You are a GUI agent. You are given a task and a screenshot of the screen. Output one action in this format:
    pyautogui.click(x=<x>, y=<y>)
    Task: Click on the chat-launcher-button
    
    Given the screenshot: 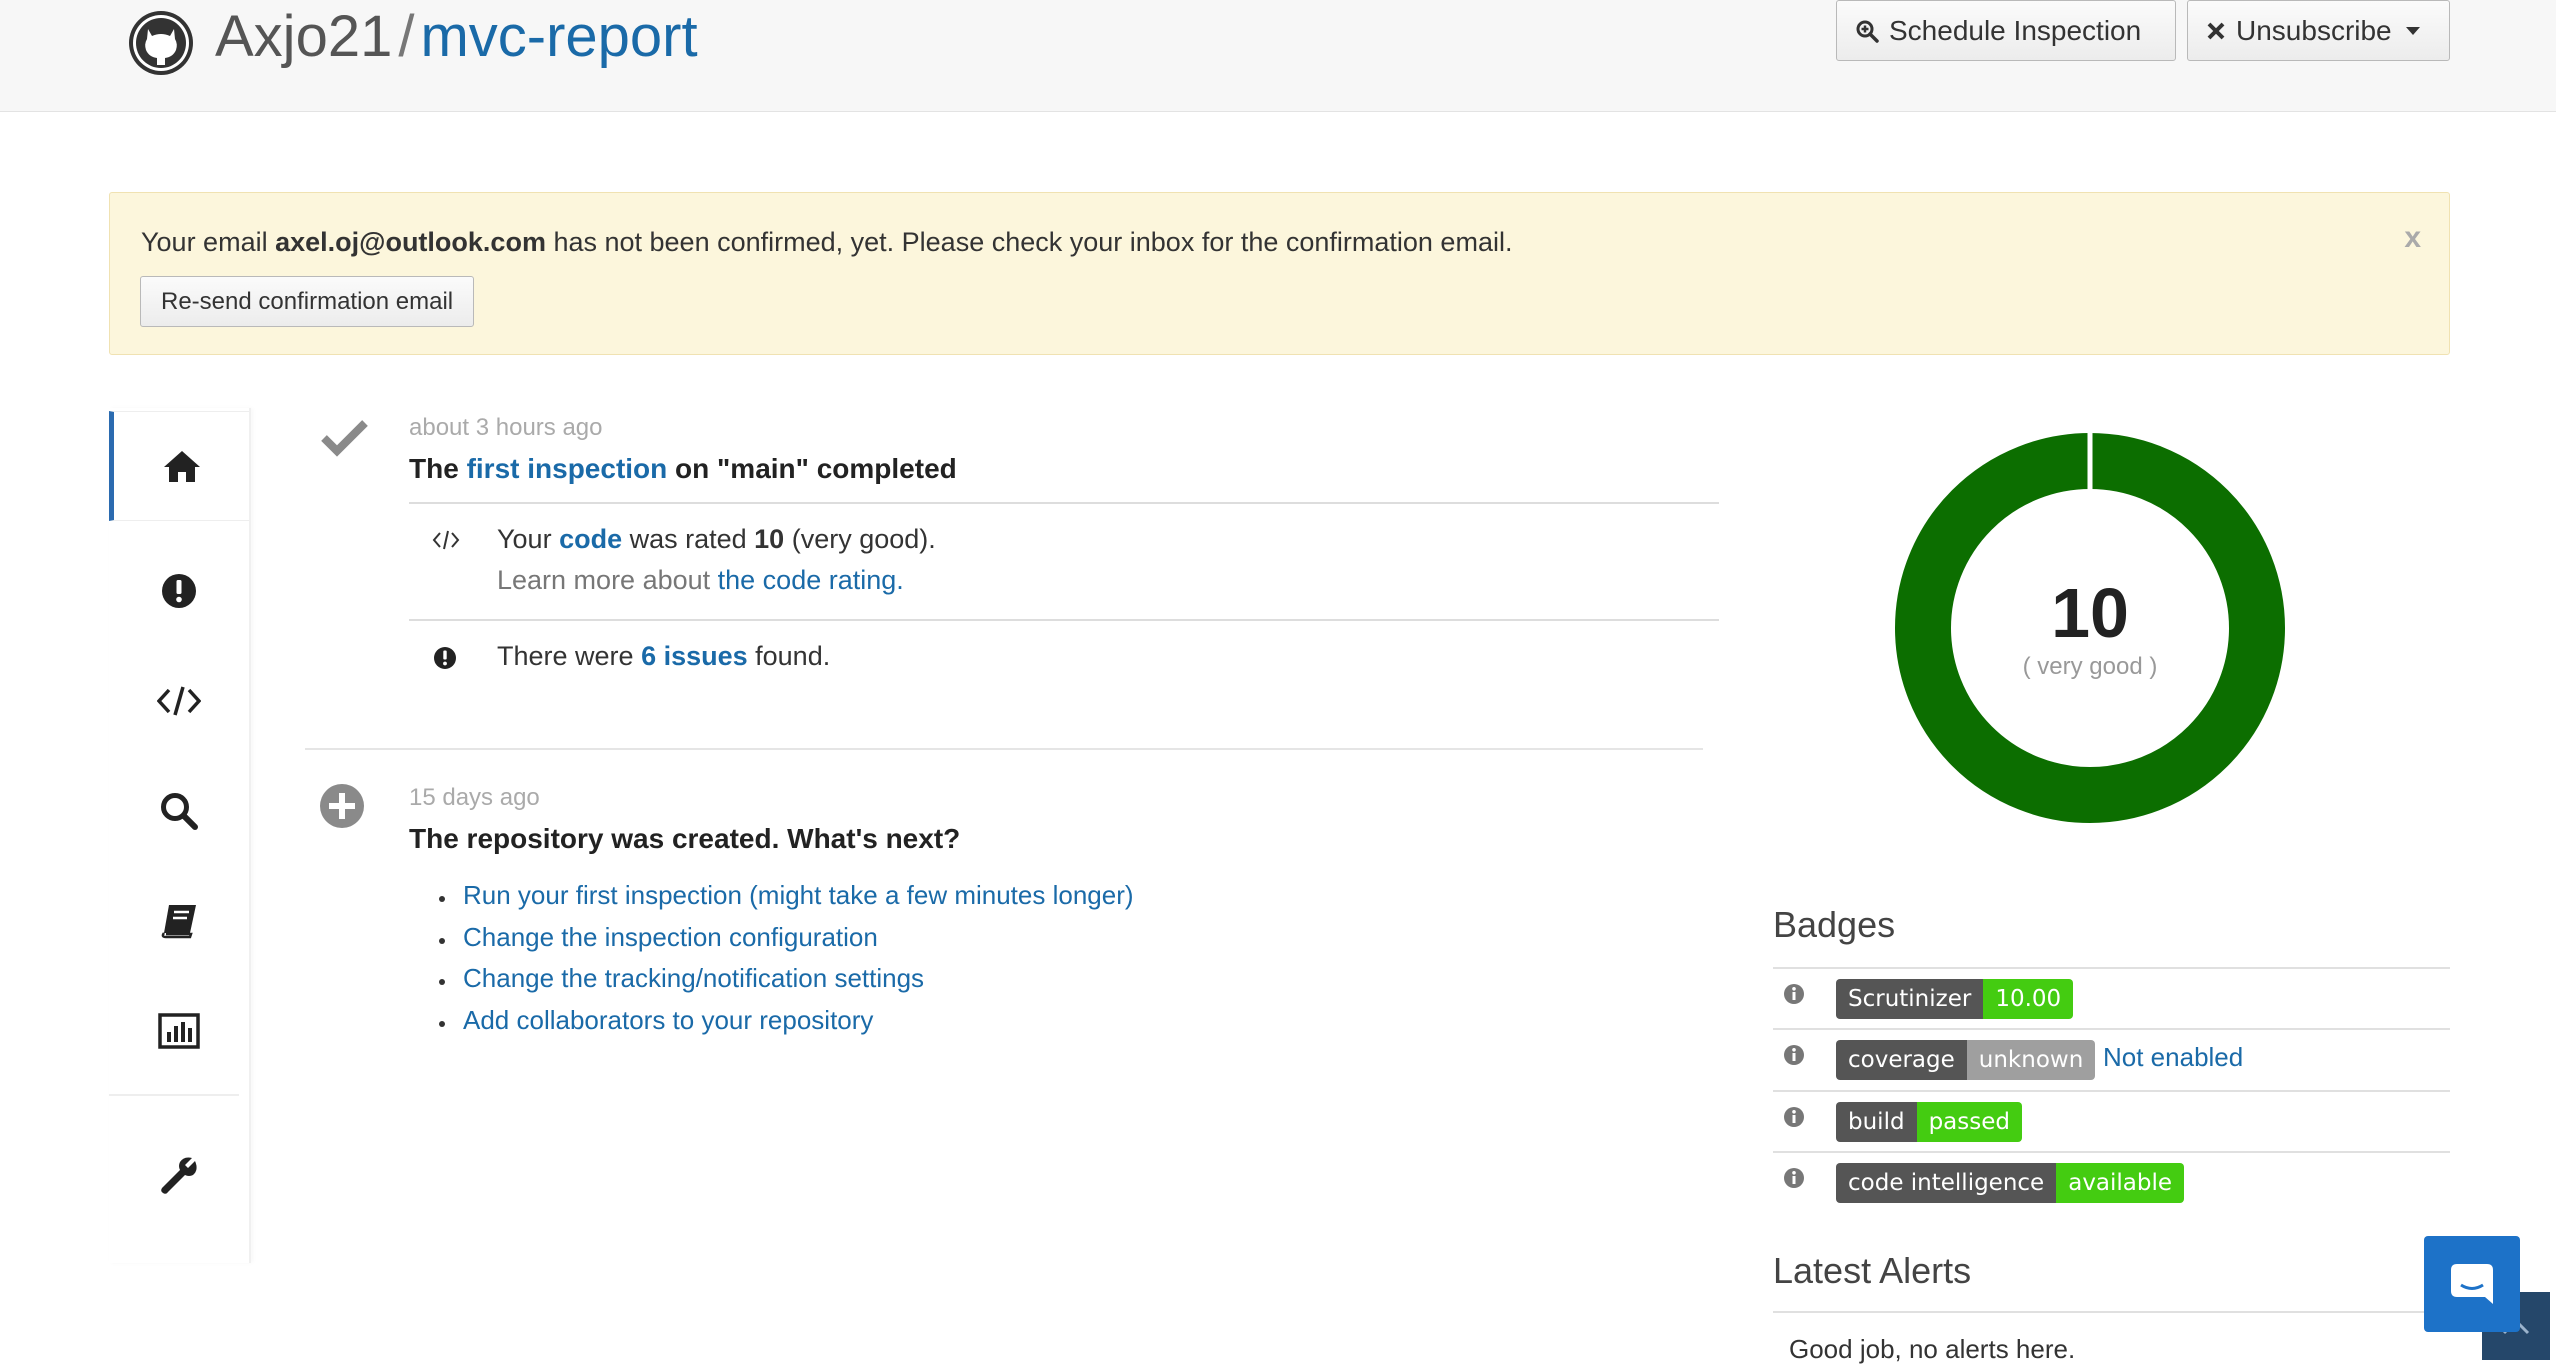 What is the action you would take?
    pyautogui.click(x=2472, y=1284)
    